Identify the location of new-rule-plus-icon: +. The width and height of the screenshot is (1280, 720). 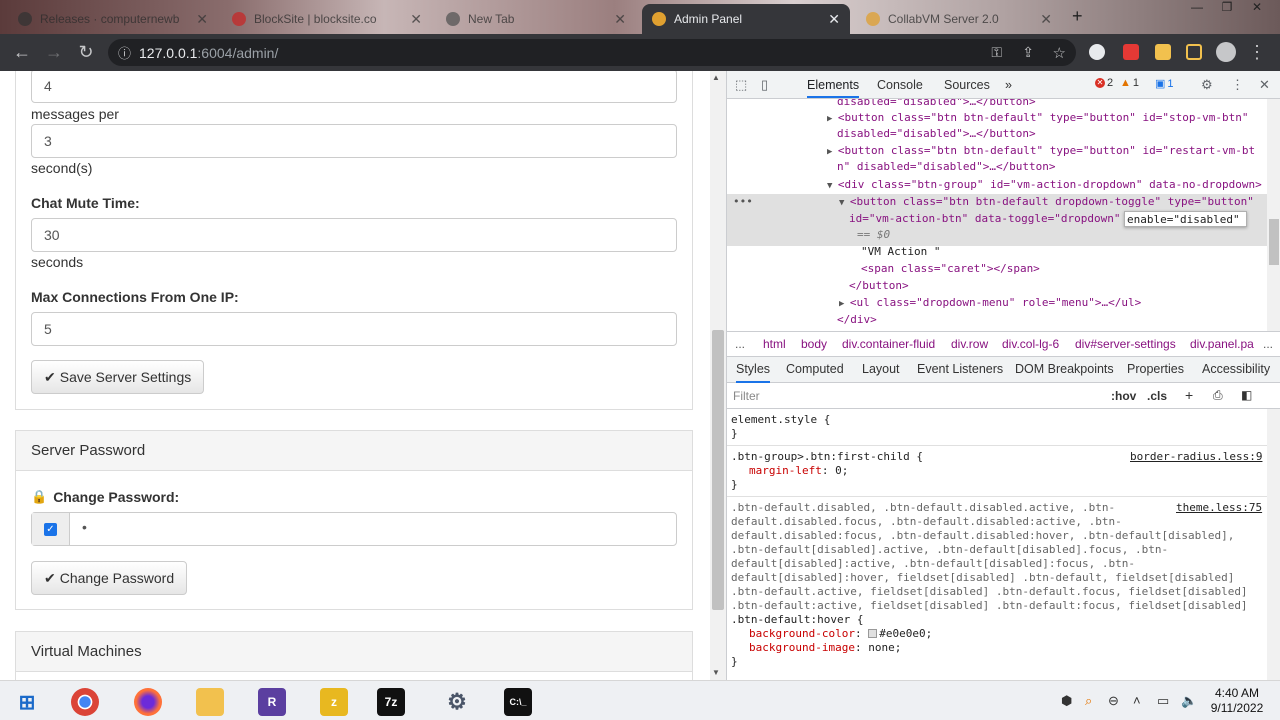
(1189, 395).